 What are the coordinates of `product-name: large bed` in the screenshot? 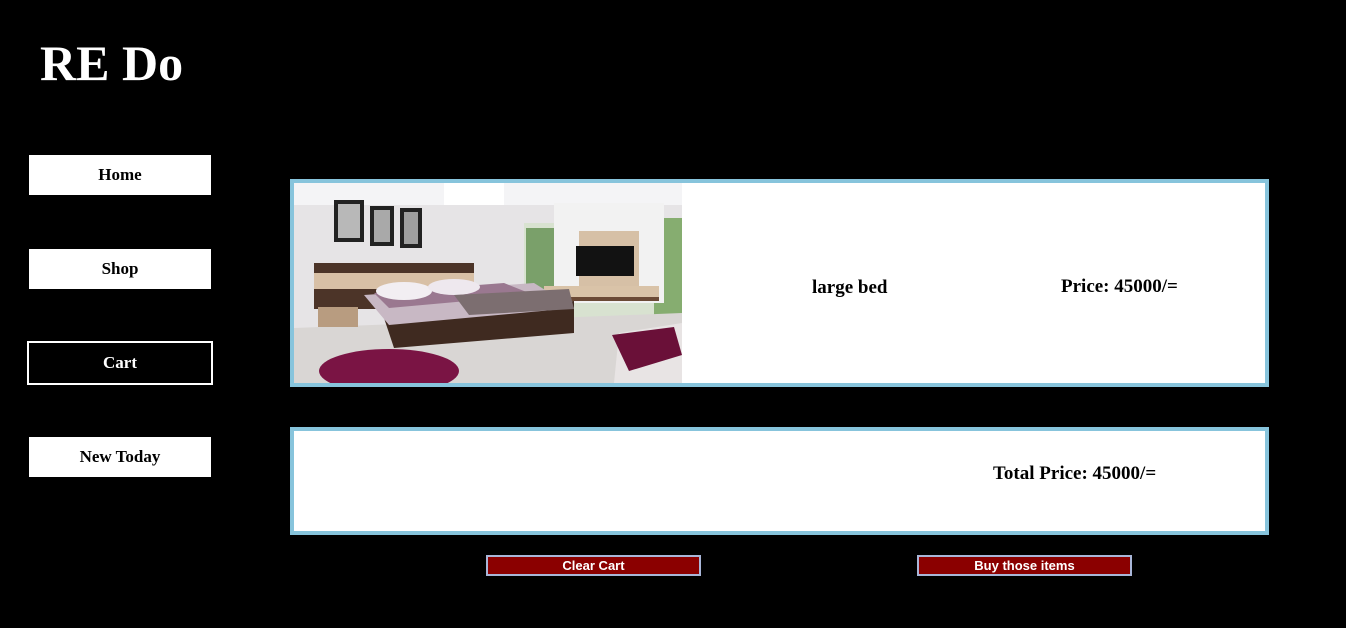 It's located at (850, 287).